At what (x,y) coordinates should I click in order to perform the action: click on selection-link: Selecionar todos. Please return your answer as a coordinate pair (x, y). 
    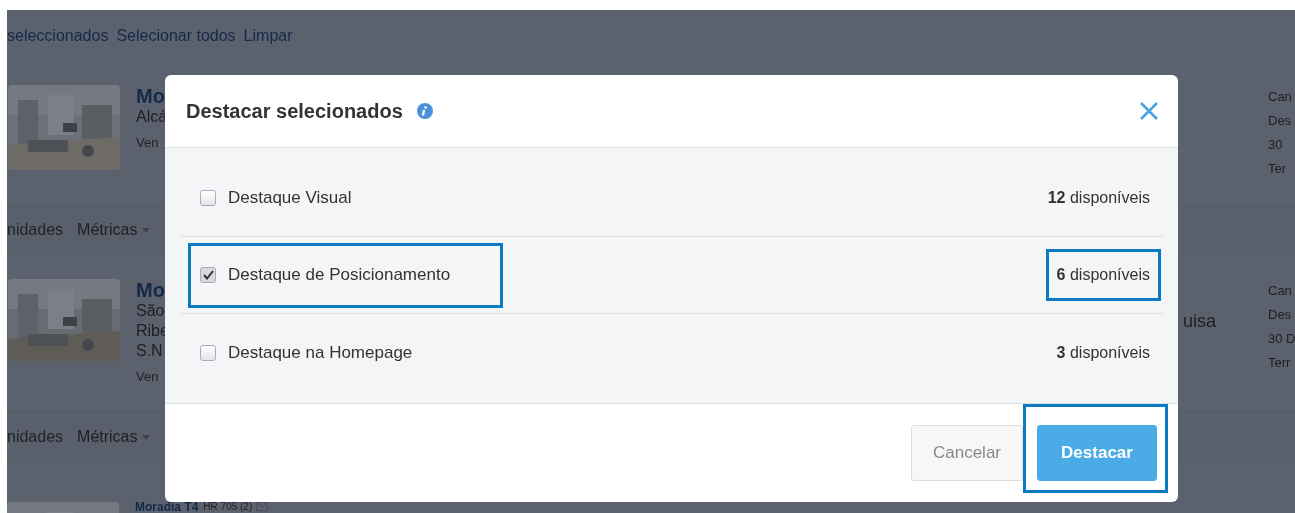
    Looking at the image, I should click on (176, 36).